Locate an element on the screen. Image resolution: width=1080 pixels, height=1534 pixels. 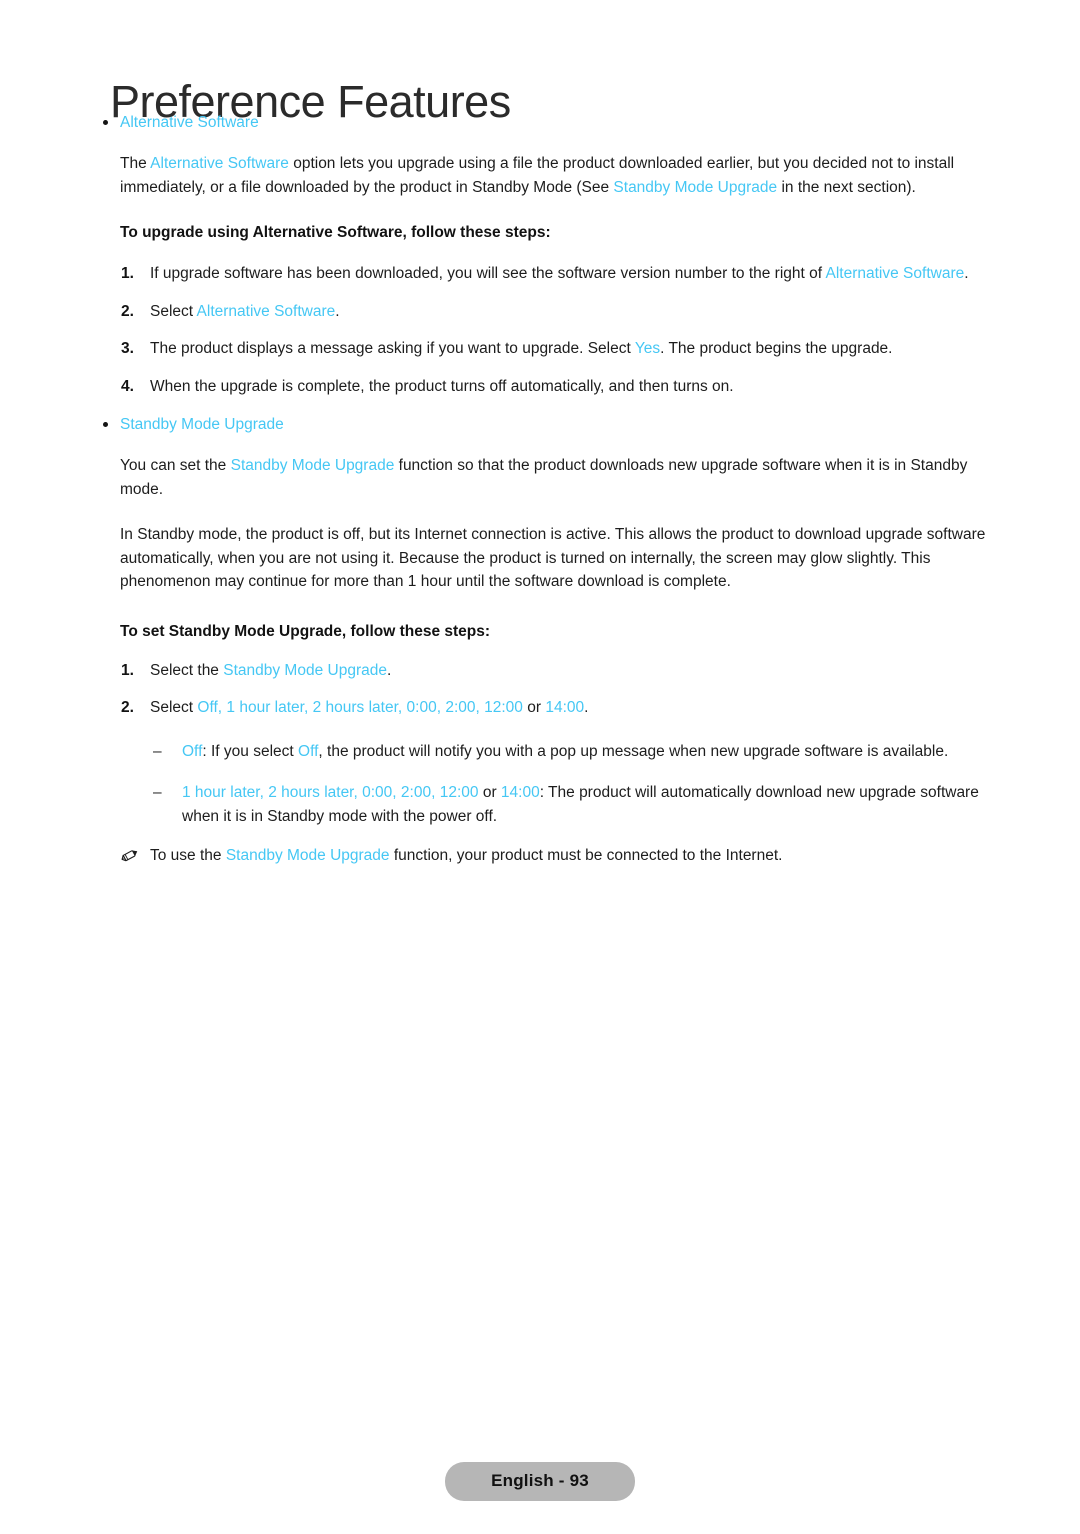
option-1-hour-later-2: 1 hour later is located at coordinates (221, 792).